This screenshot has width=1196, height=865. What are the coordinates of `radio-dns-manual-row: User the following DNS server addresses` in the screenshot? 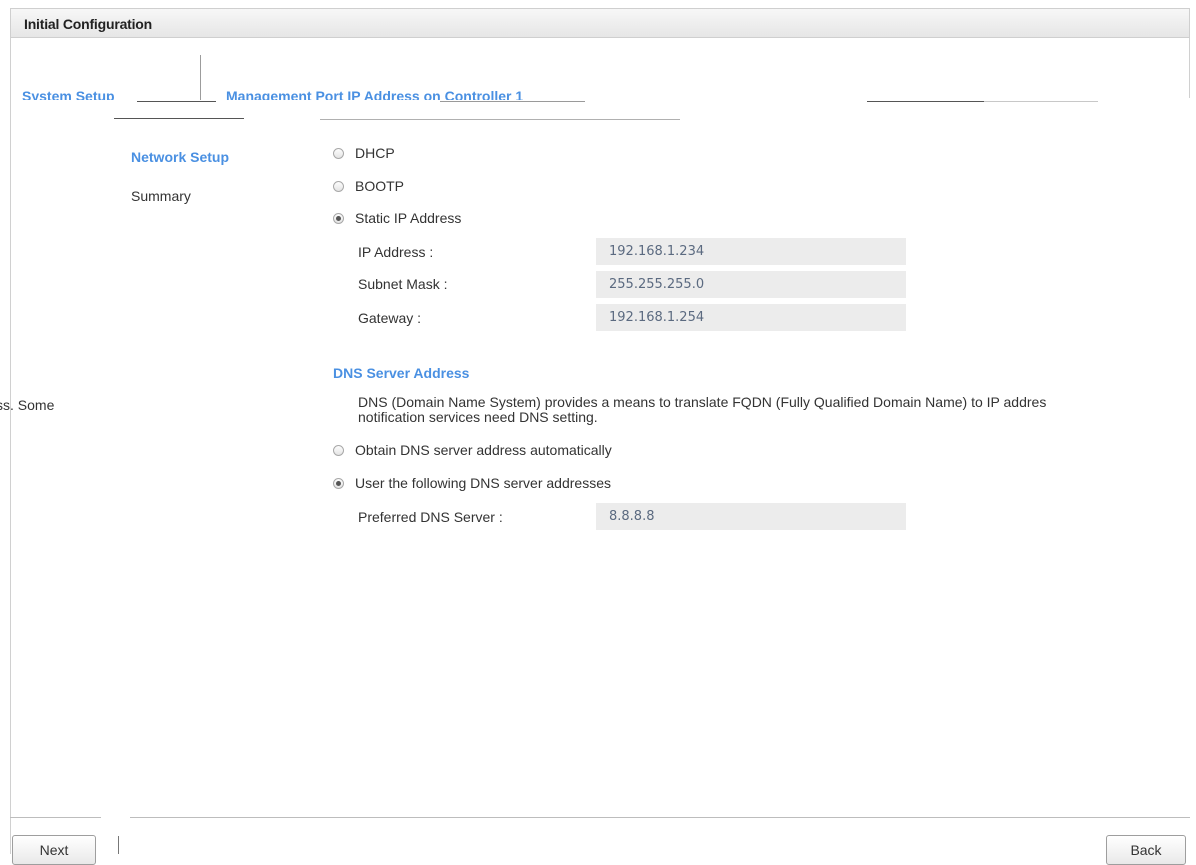 It's located at (472, 483).